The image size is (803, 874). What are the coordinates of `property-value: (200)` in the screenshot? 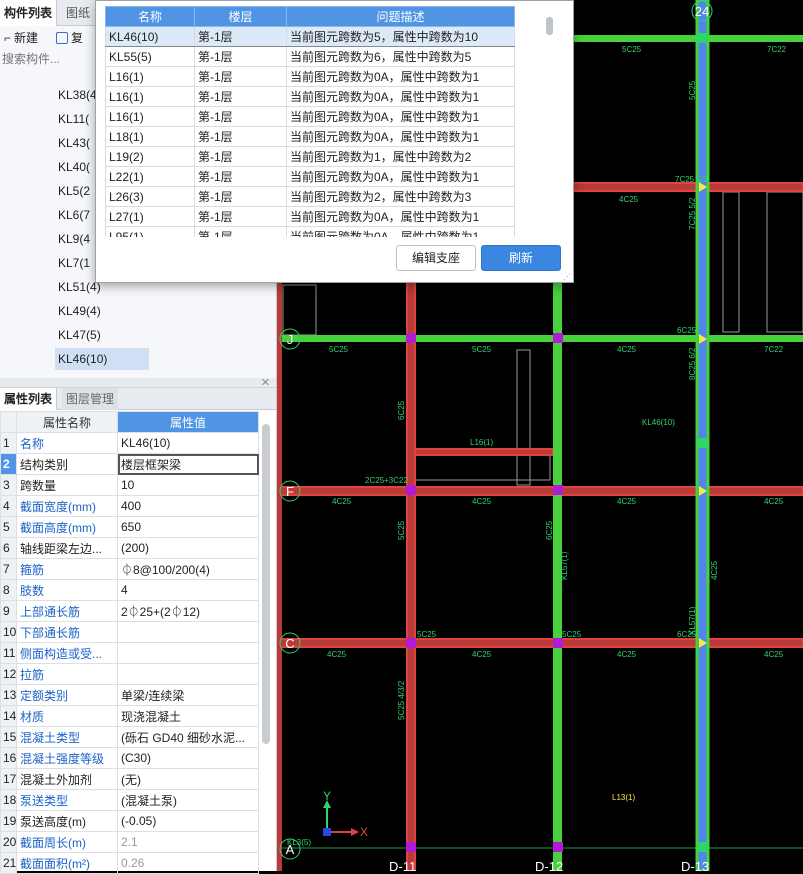 It's located at (188, 548).